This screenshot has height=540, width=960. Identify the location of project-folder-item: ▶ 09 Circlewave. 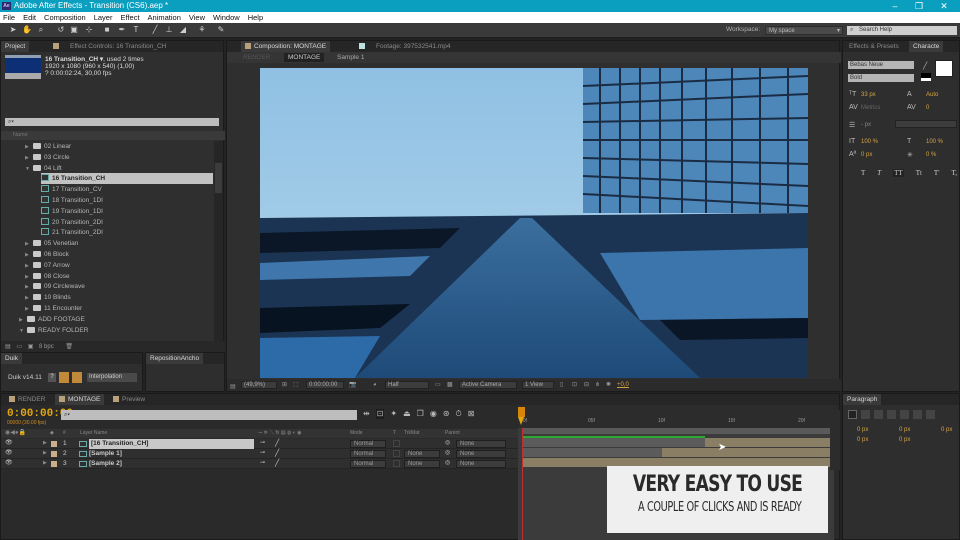
(119, 286).